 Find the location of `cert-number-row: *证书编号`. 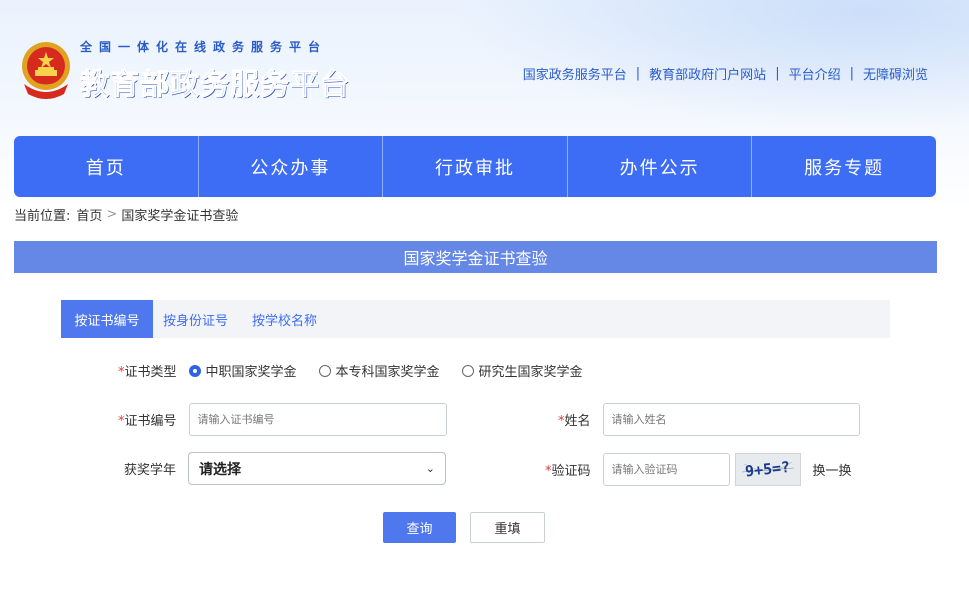

cert-number-row: *证书编号 is located at coordinates (282, 419).